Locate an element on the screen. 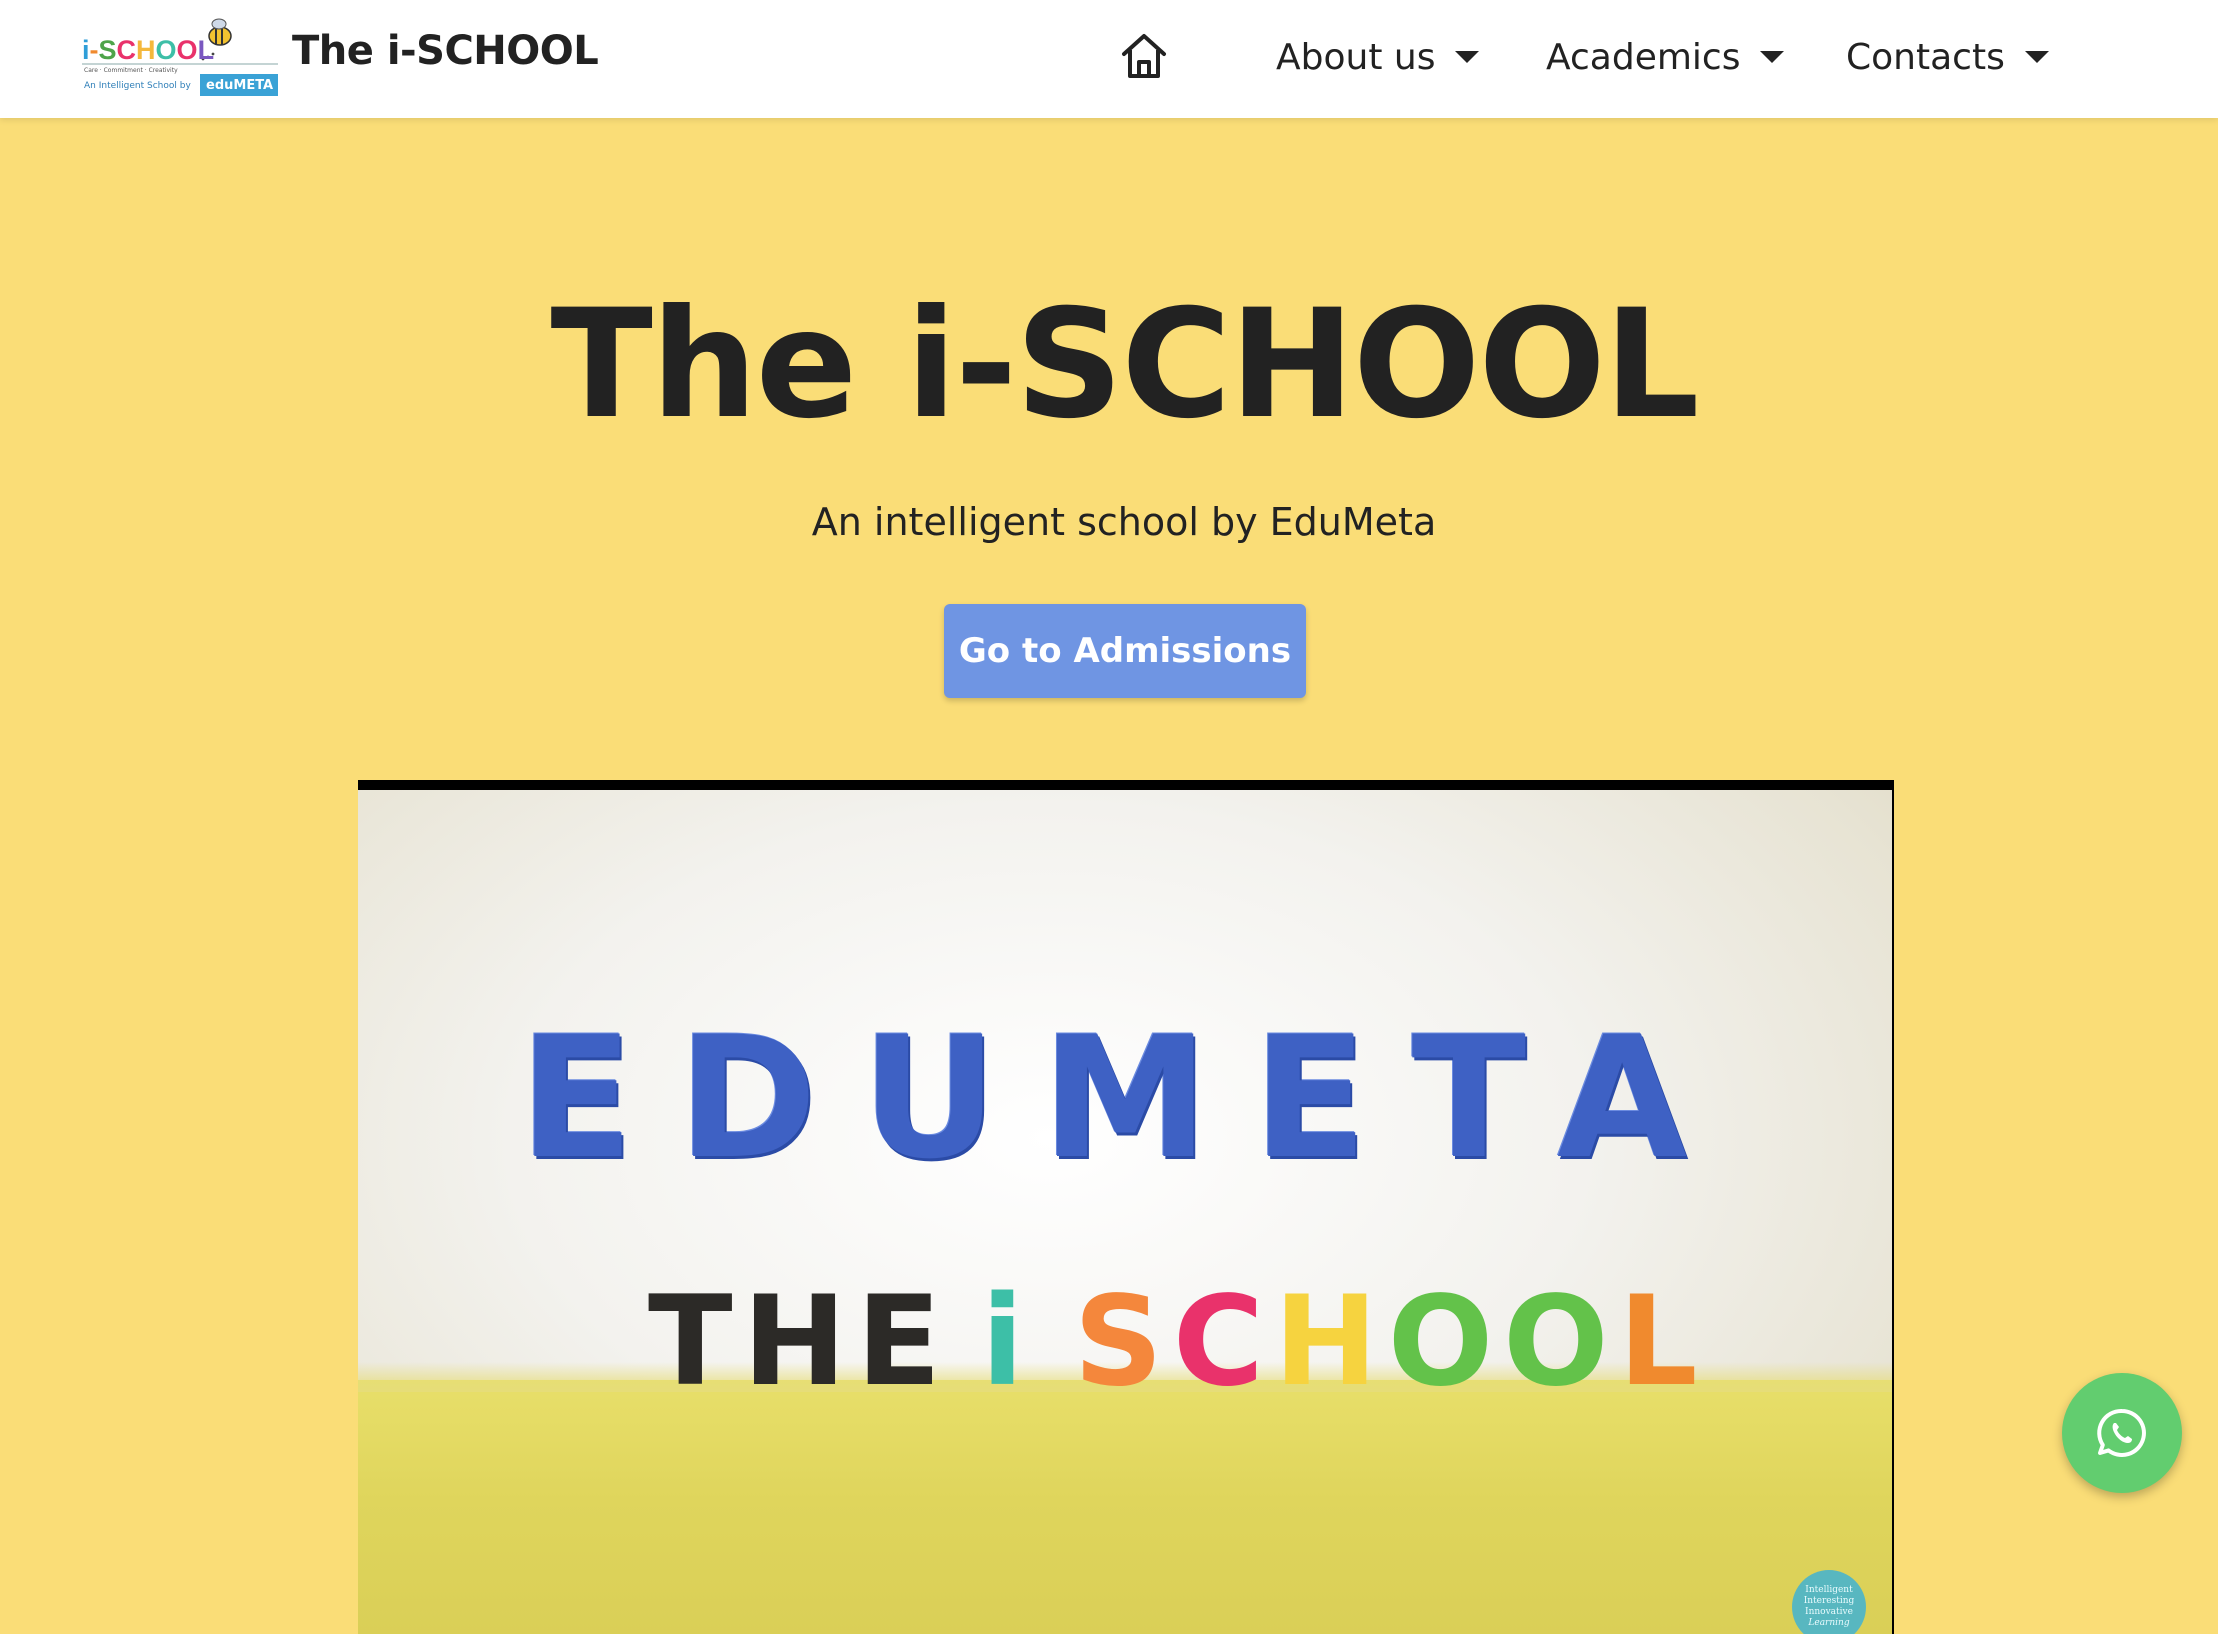 The width and height of the screenshot is (2218, 1634). nav-academics: Academics is located at coordinates (1665, 57).